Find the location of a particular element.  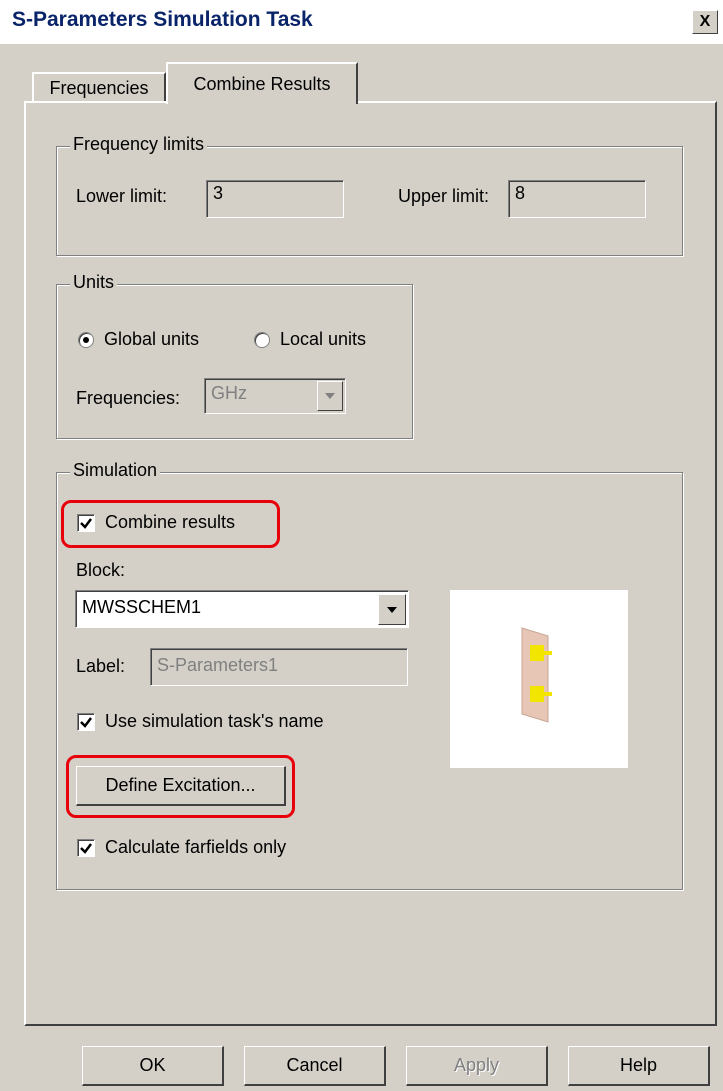

help-button: Help is located at coordinates (639, 1066).